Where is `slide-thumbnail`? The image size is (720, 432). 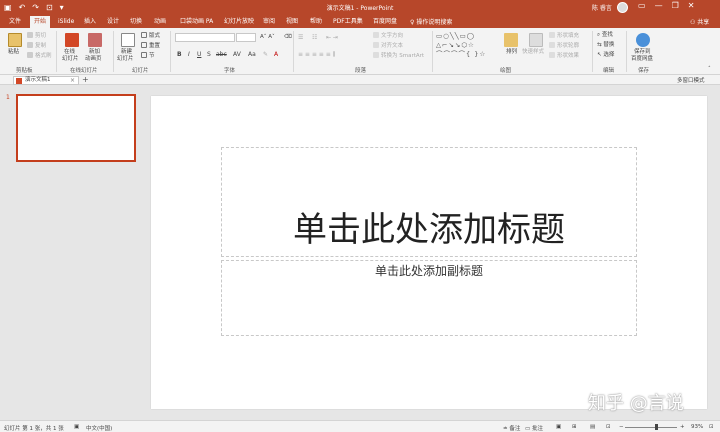
slide-thumbnail is located at coordinates (76, 128).